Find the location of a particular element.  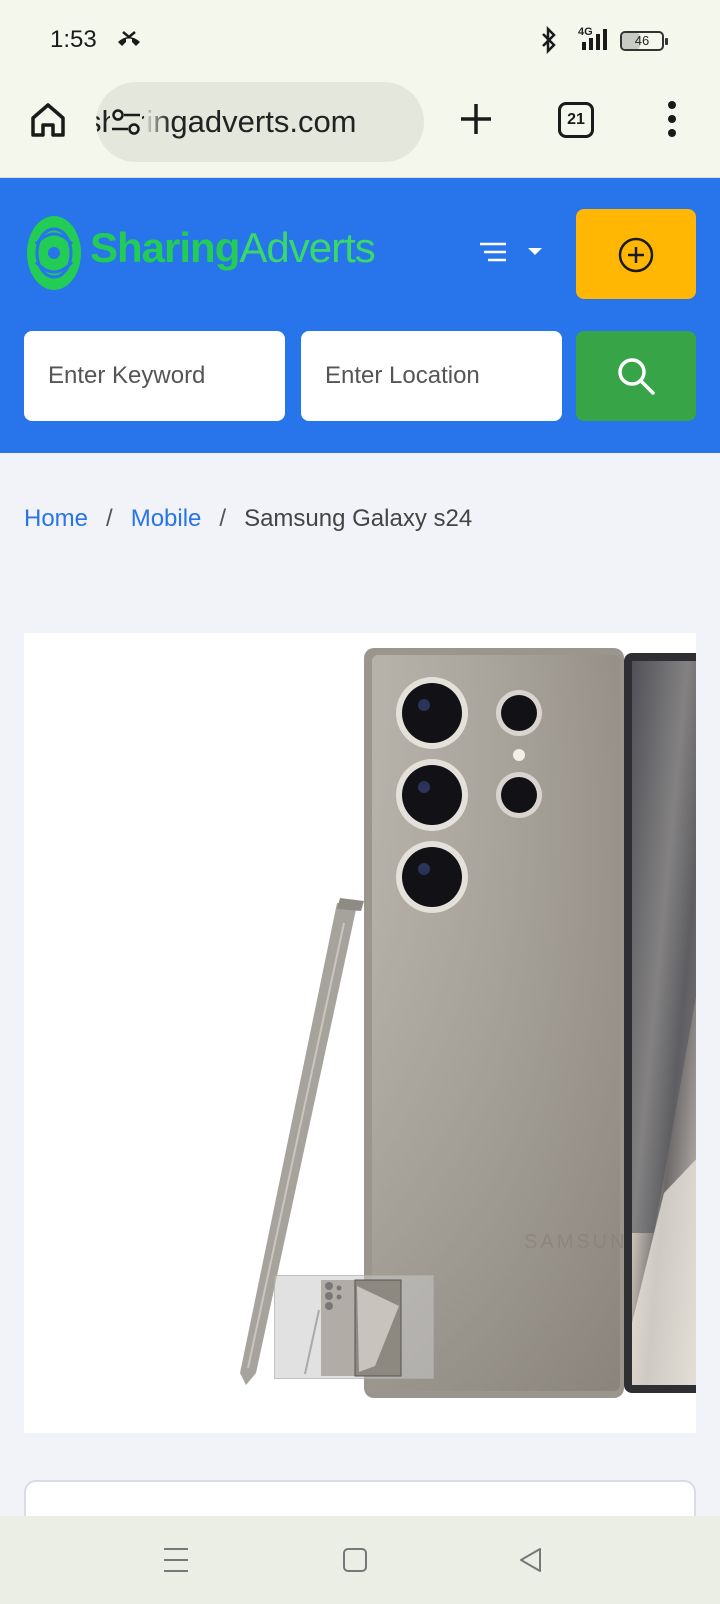

plus-circle-icon is located at coordinates (636, 255).